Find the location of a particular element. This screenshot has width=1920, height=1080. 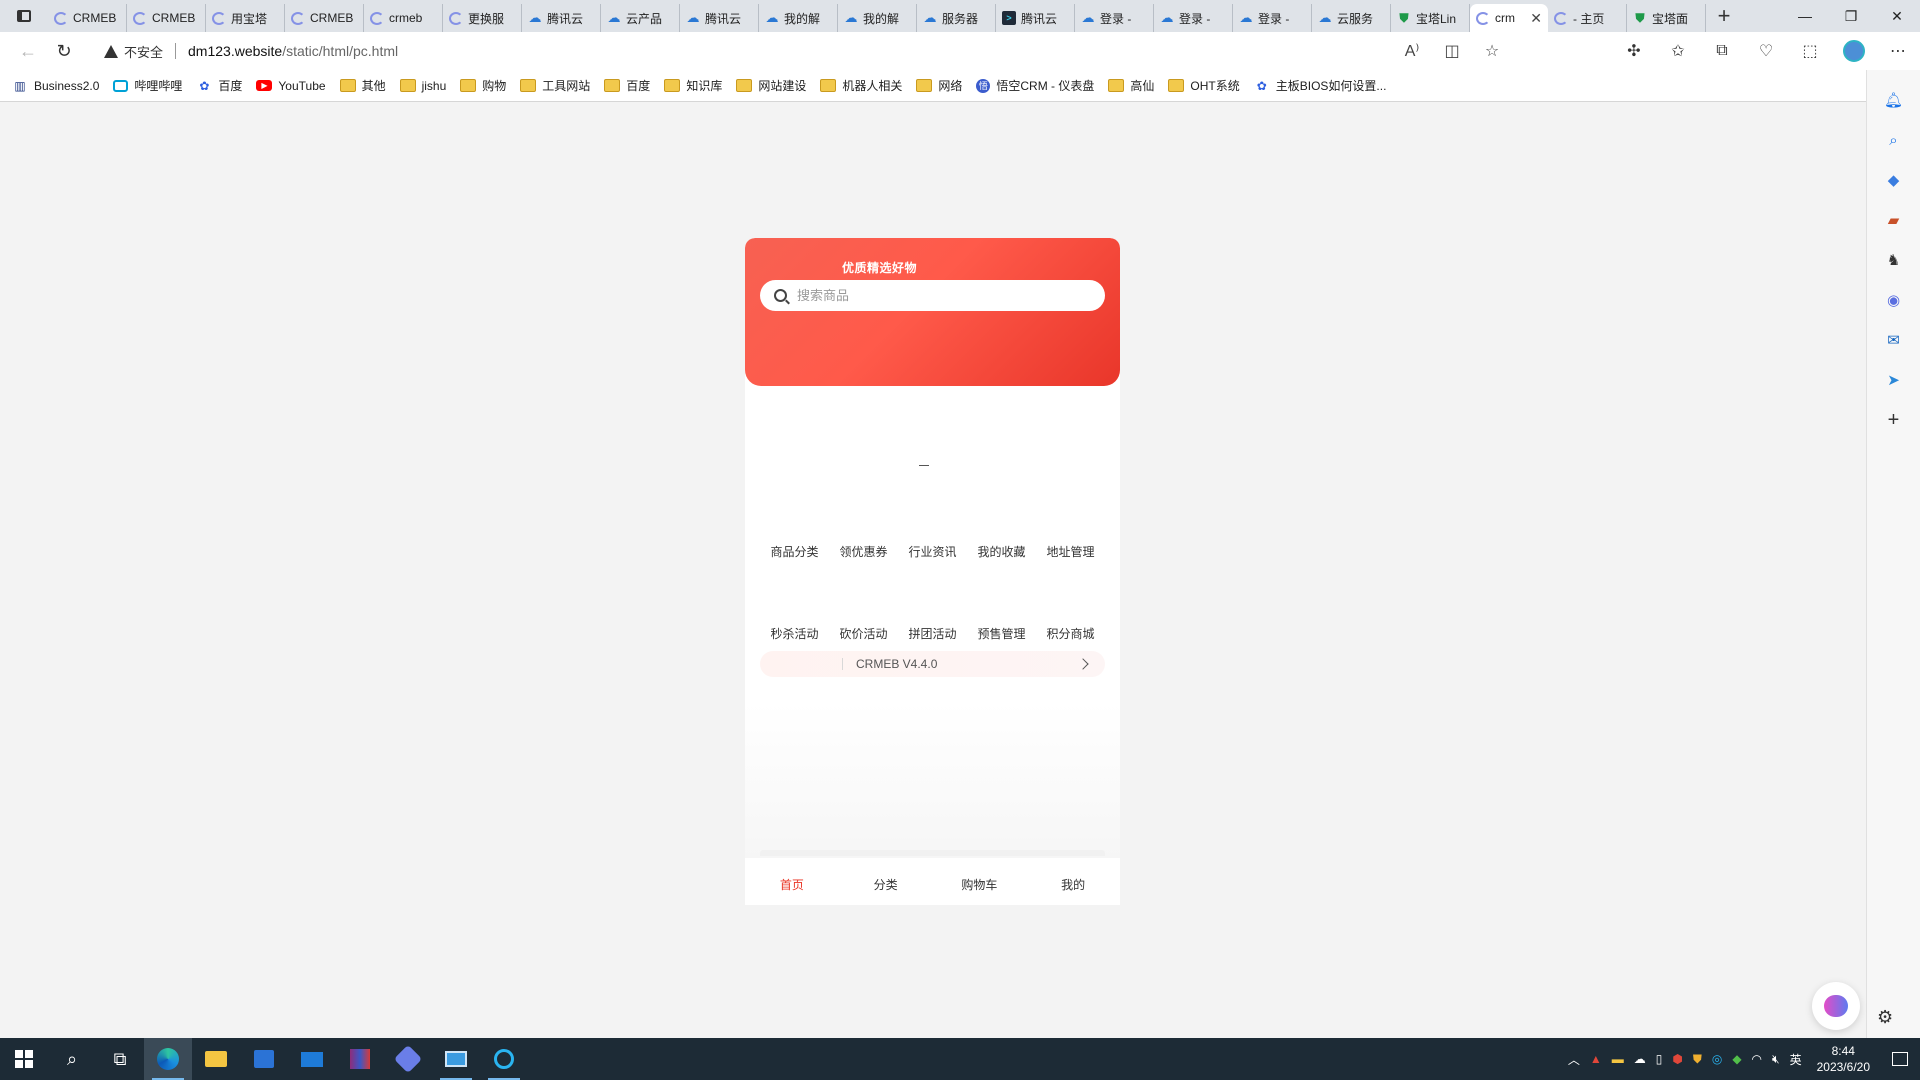

nav-grid-item: 地址管理 is located at coordinates (1070, 552).